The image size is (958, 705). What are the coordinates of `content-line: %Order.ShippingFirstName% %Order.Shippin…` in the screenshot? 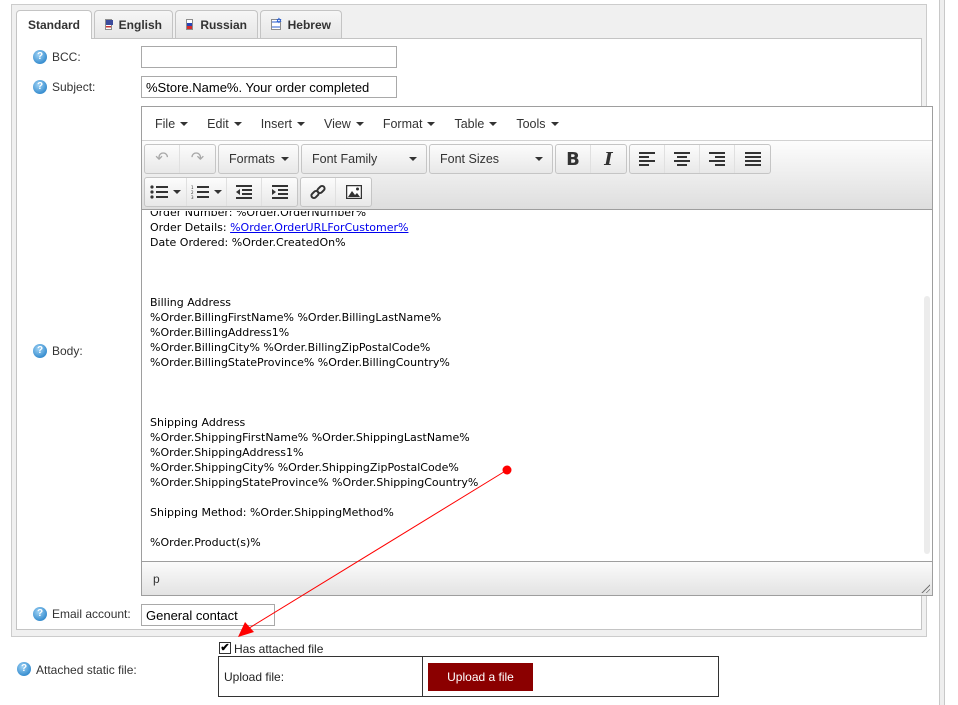 It's located at (310, 437).